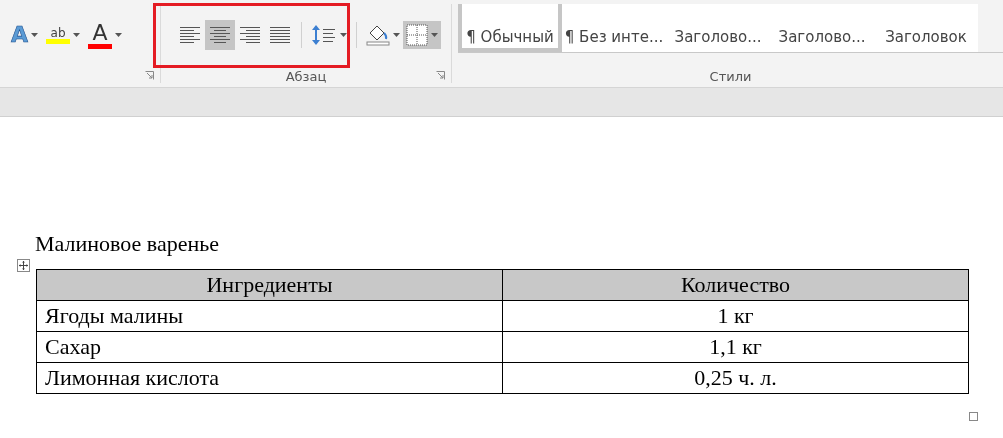 This screenshot has width=1003, height=438. I want to click on table-resize-handle-icon, so click(973, 416).